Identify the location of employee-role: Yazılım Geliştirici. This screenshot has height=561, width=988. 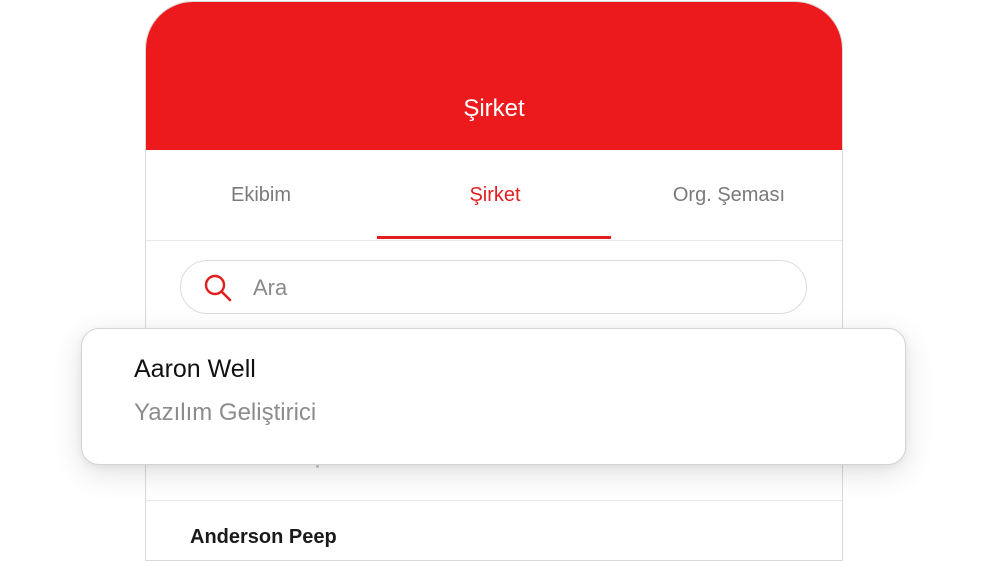
(225, 412).